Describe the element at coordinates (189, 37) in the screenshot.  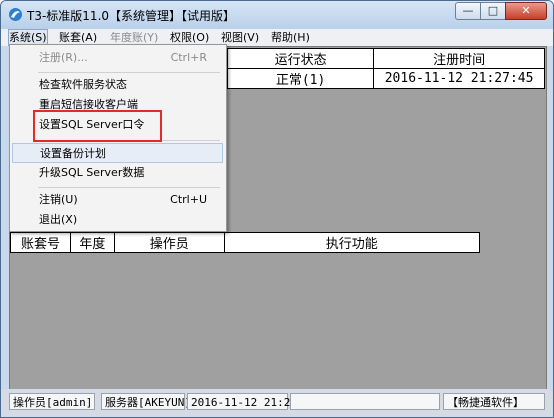
I see `menu-permission: 权限(O)` at that location.